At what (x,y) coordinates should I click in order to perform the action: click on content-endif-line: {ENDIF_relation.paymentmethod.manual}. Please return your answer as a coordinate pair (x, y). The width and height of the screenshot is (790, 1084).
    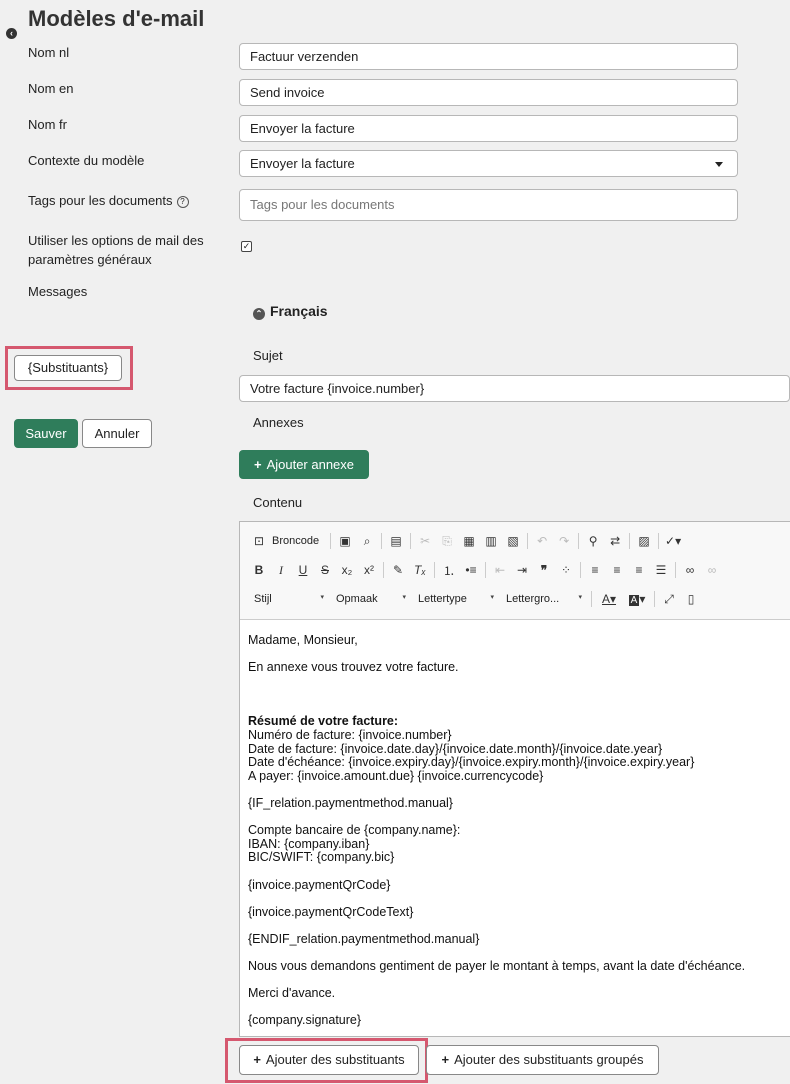
    Looking at the image, I should click on (364, 938).